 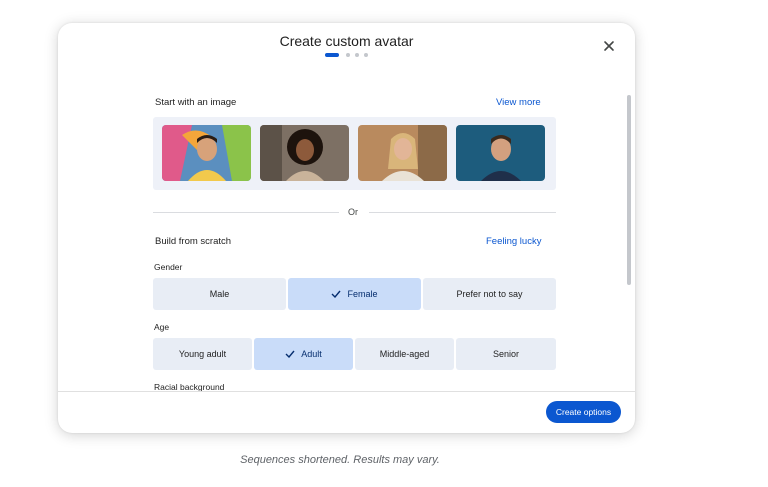 What do you see at coordinates (193, 241) in the screenshot?
I see `scratch-section-heading: Build from scratch` at bounding box center [193, 241].